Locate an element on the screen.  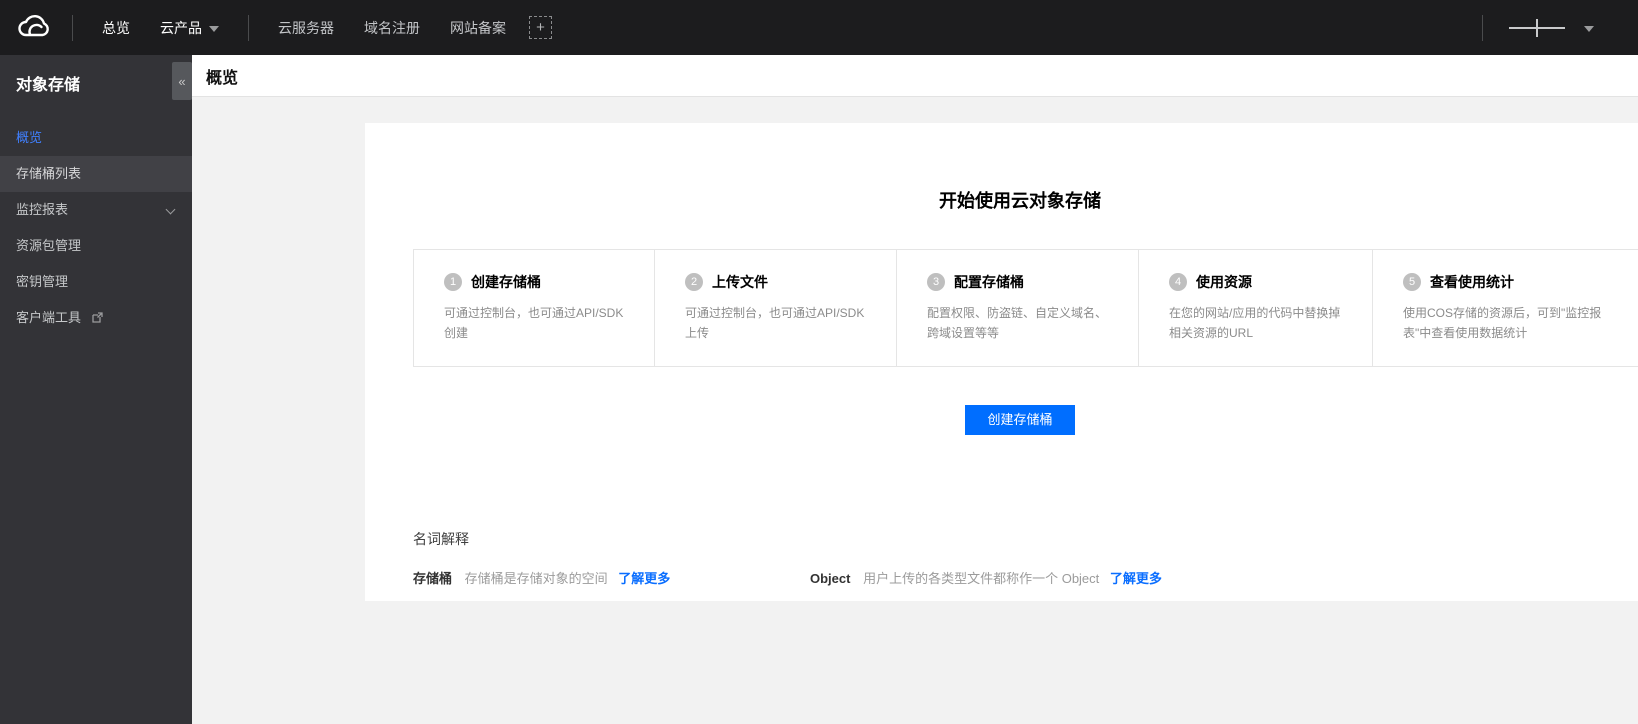
sidebar-item-label: 监控报表 is located at coordinates (42, 209).